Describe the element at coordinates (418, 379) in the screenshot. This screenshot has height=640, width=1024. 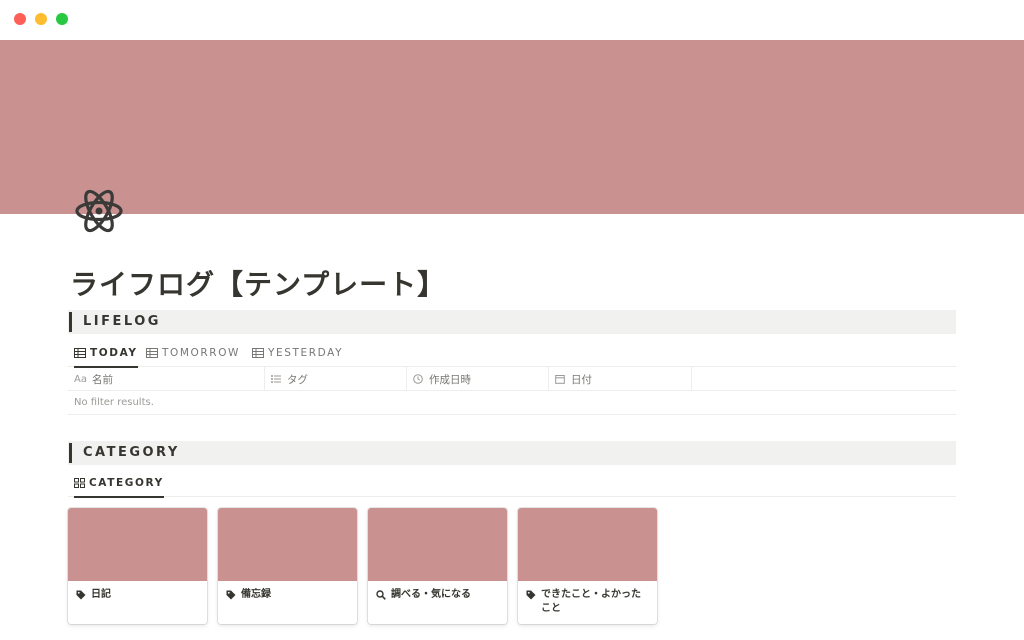
I see `clock-icon` at that location.